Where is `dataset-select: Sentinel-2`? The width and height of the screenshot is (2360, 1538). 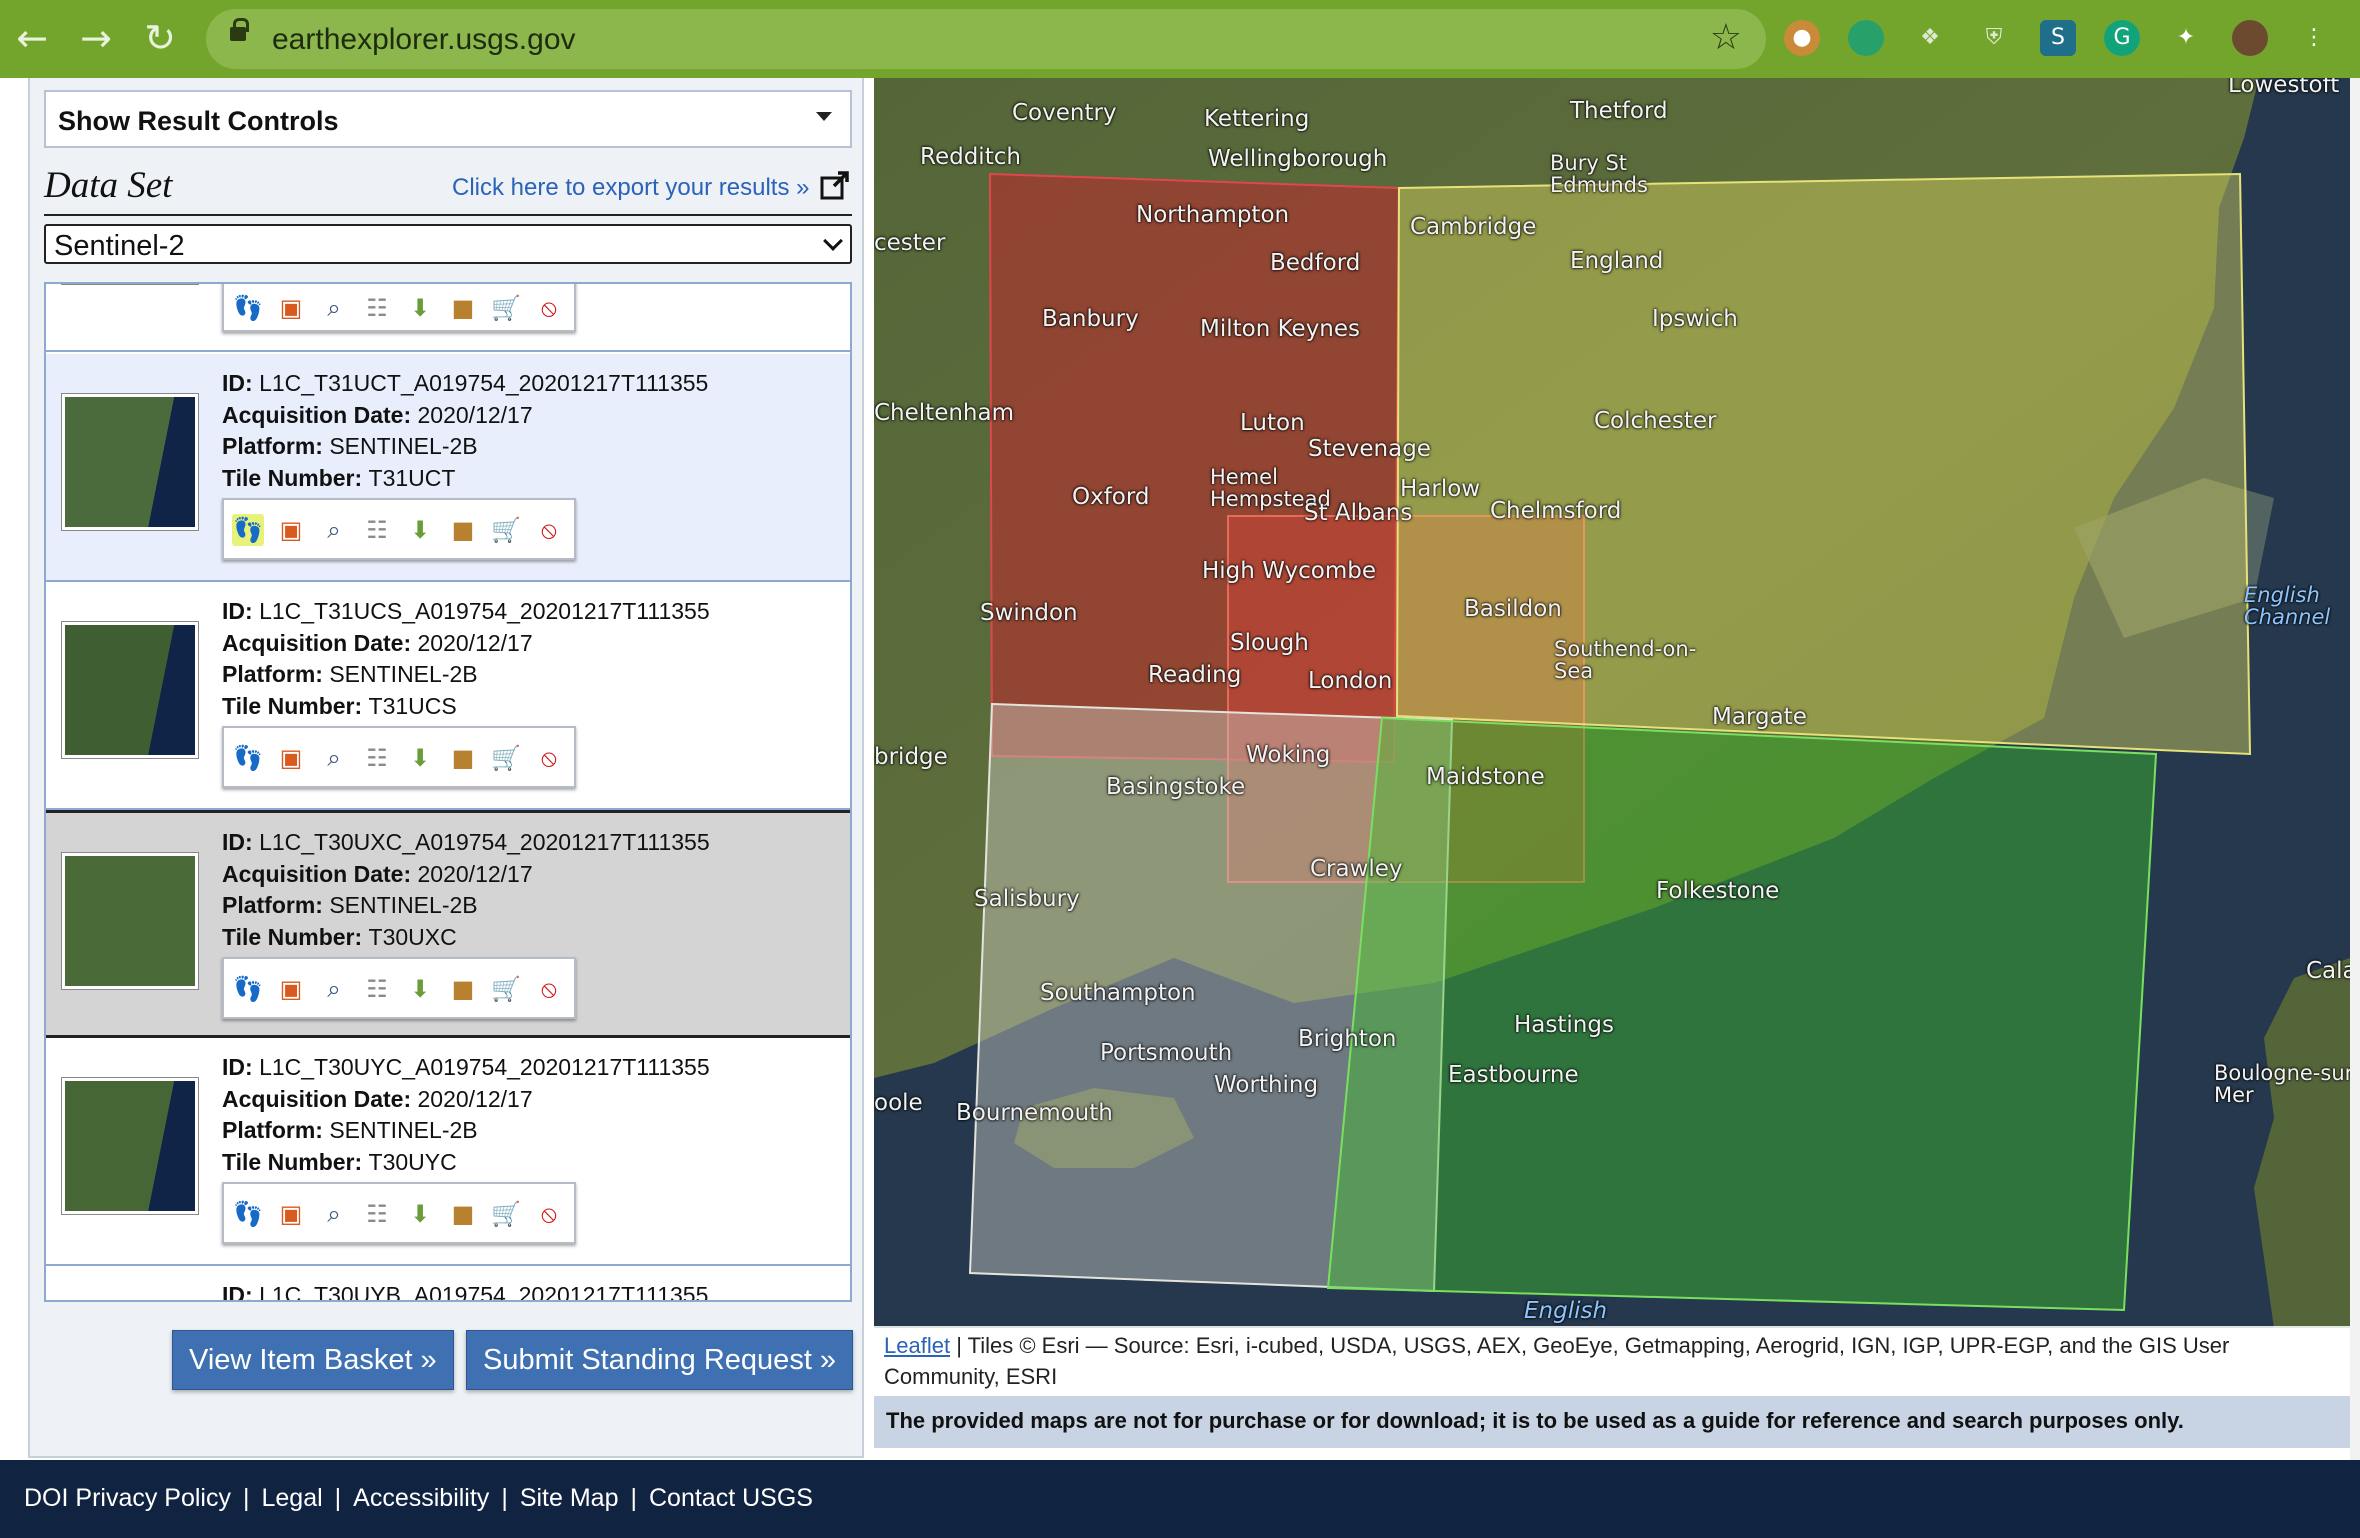 dataset-select: Sentinel-2 is located at coordinates (448, 244).